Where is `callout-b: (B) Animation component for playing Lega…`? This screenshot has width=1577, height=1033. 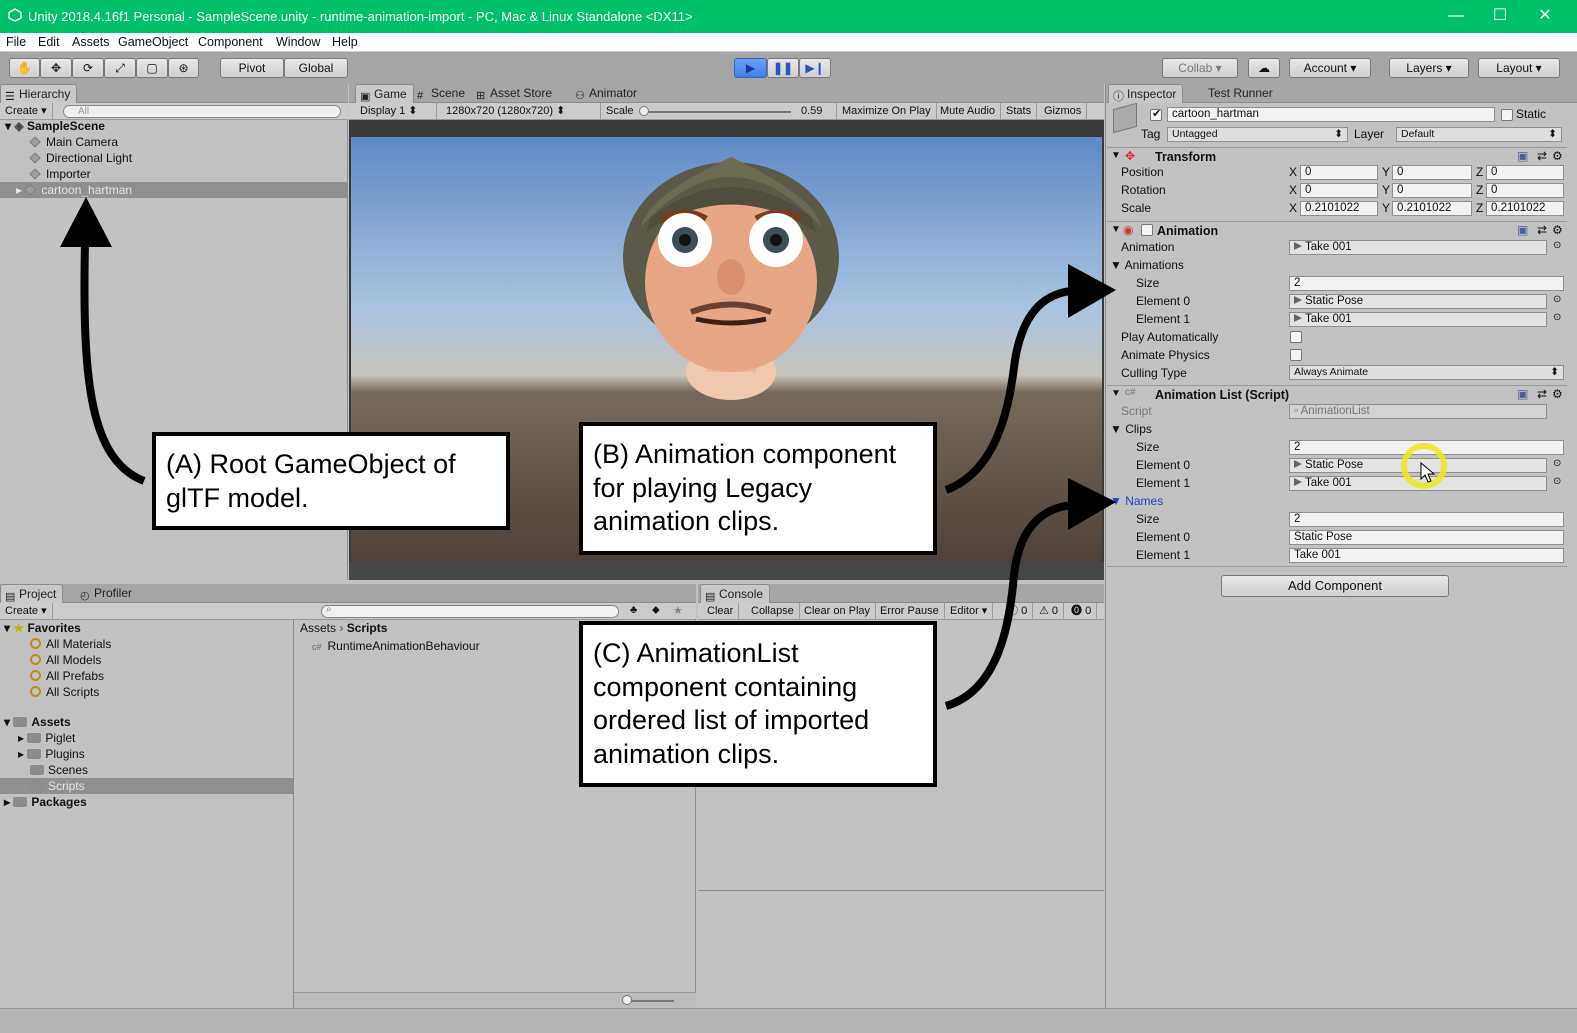 callout-b: (B) Animation component for playing Lega… is located at coordinates (758, 488).